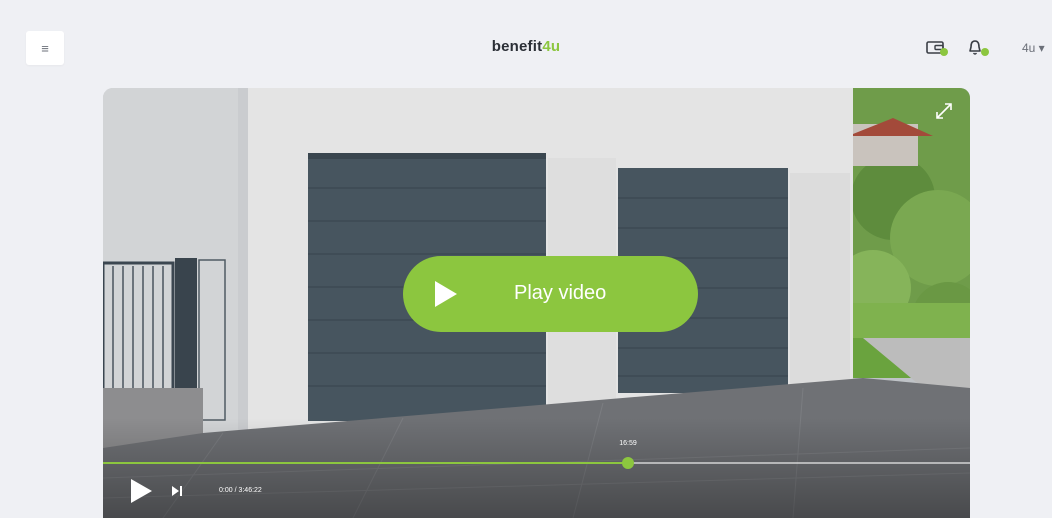  Describe the element at coordinates (628, 463) in the screenshot. I see `progress-scrubber` at that location.